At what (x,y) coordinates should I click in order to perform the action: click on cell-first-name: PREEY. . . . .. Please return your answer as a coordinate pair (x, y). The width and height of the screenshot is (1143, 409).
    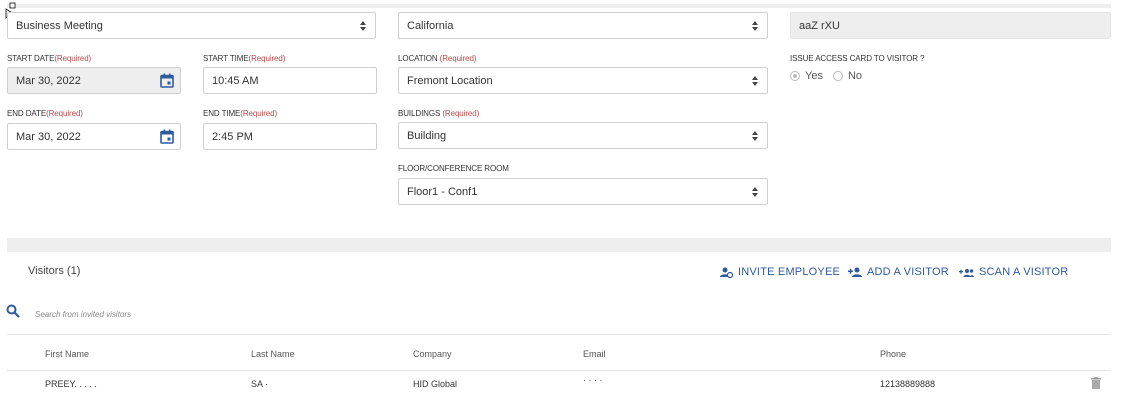
    Looking at the image, I should click on (71, 384).